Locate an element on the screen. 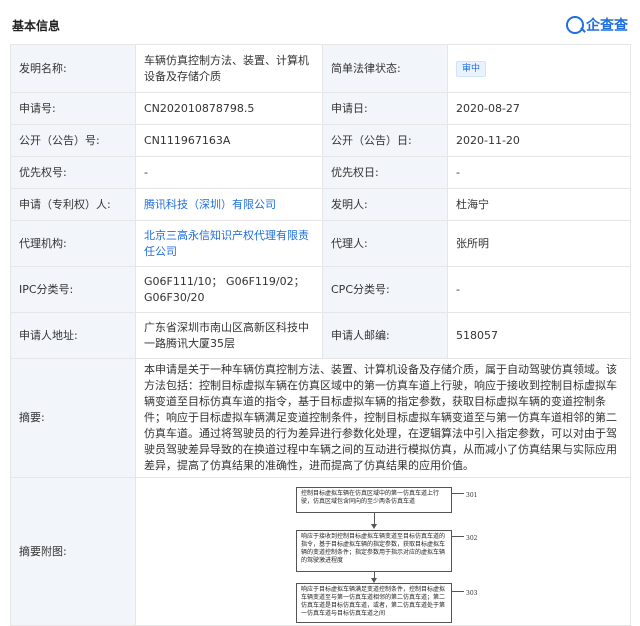 The height and width of the screenshot is (626, 640). postcode-label: 申请人邮编: is located at coordinates (385, 335).